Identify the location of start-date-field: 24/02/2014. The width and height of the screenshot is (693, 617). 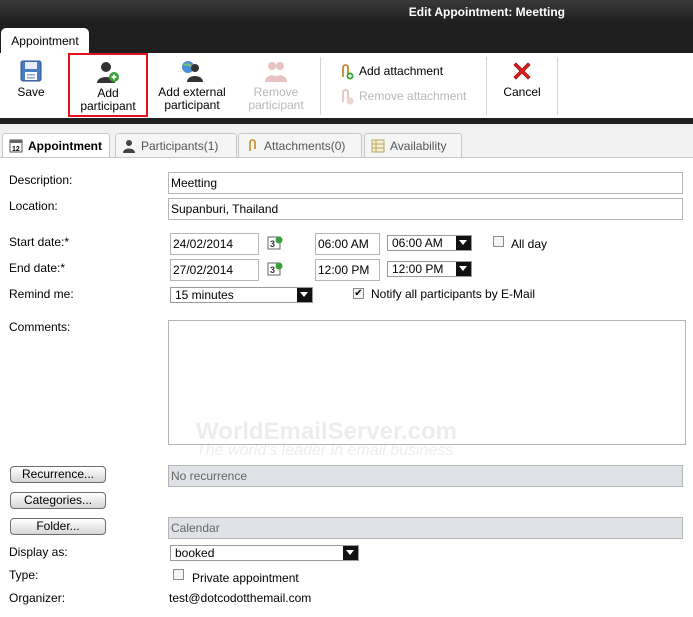
(214, 244).